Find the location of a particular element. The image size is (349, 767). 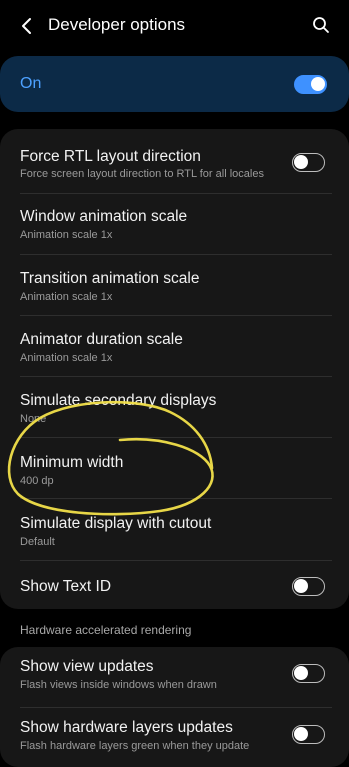

setting-title: Force RTL layout direction is located at coordinates (110, 156).